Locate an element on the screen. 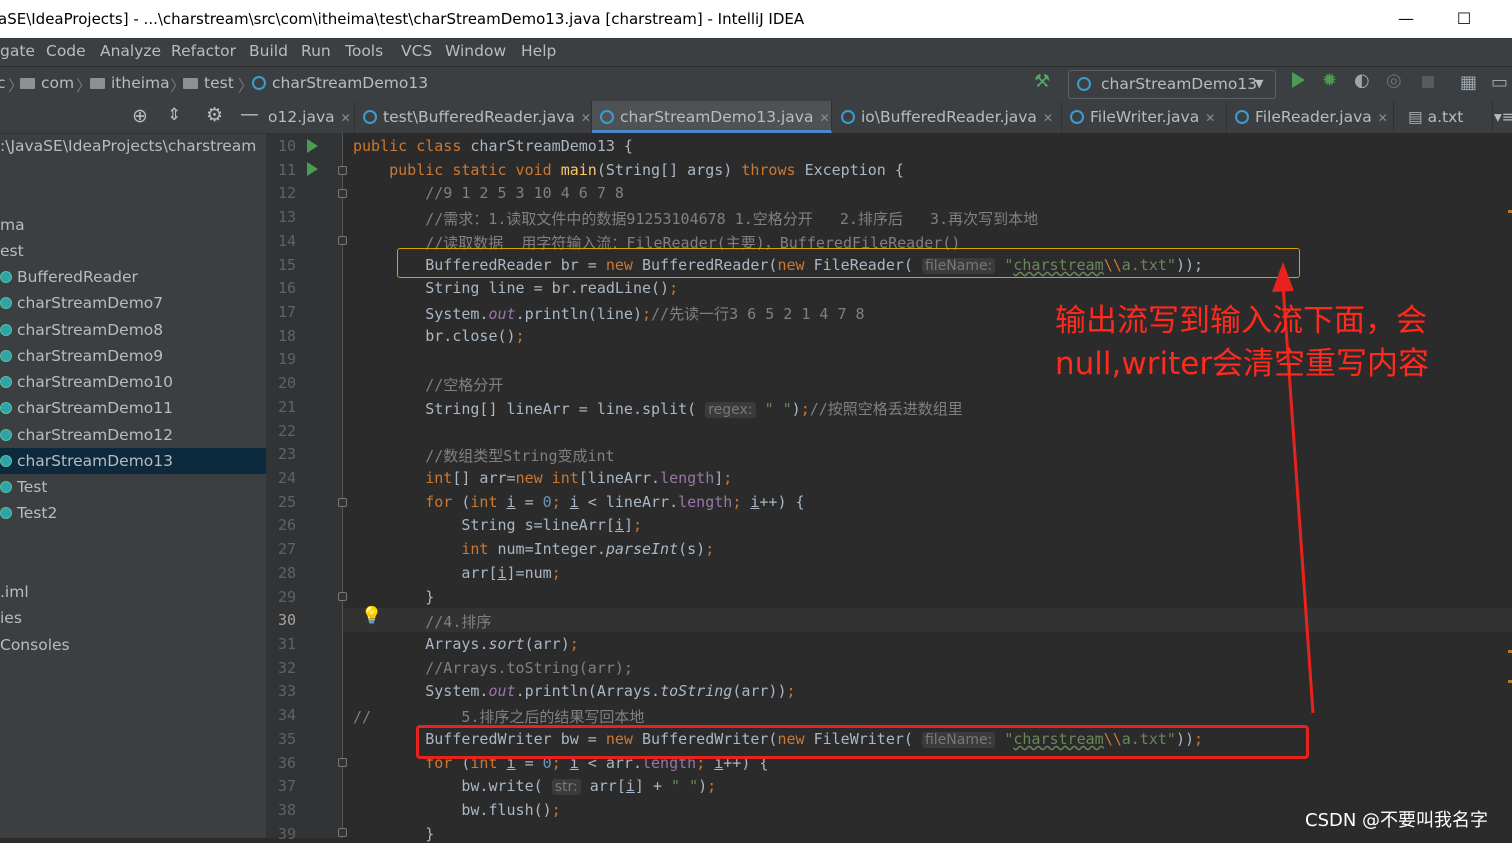 This screenshot has width=1512, height=843. tab-filereader: FileReader.java ✕ is located at coordinates (1310, 117).